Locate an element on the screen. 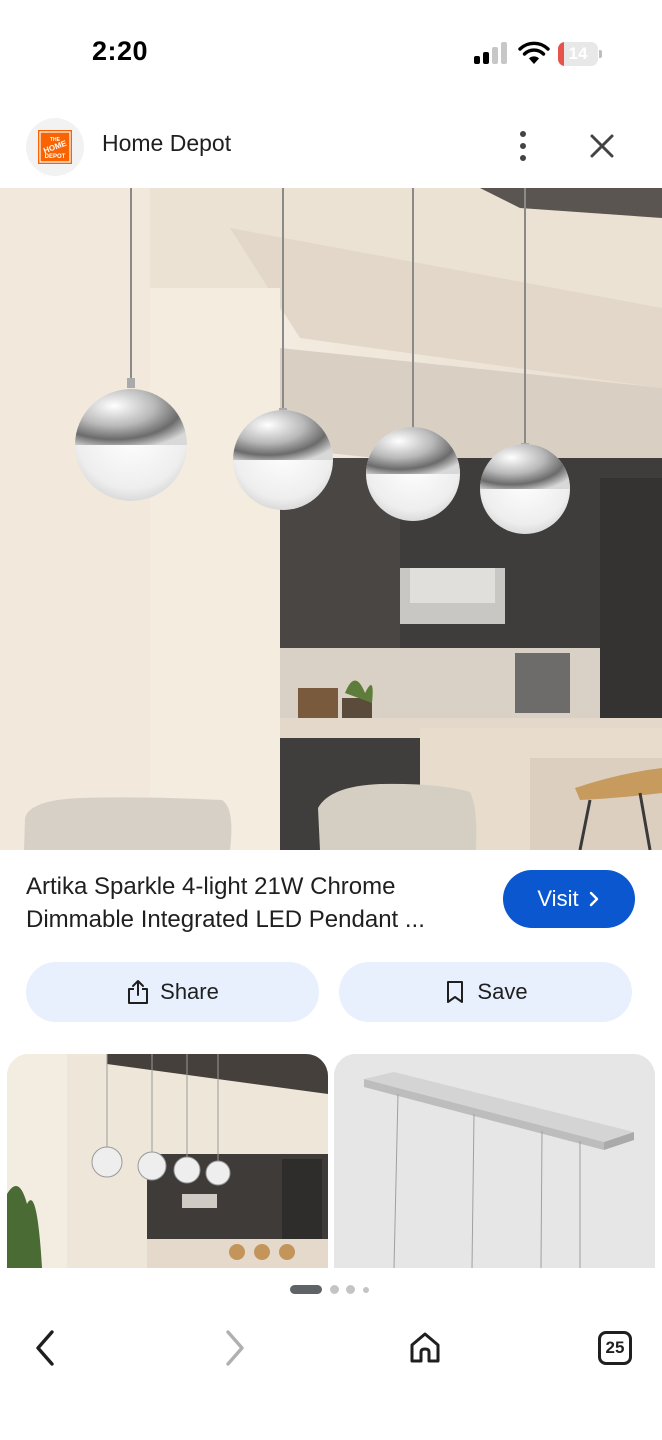 This screenshot has height=1440, width=662. site-name: Home Depot is located at coordinates (166, 143).